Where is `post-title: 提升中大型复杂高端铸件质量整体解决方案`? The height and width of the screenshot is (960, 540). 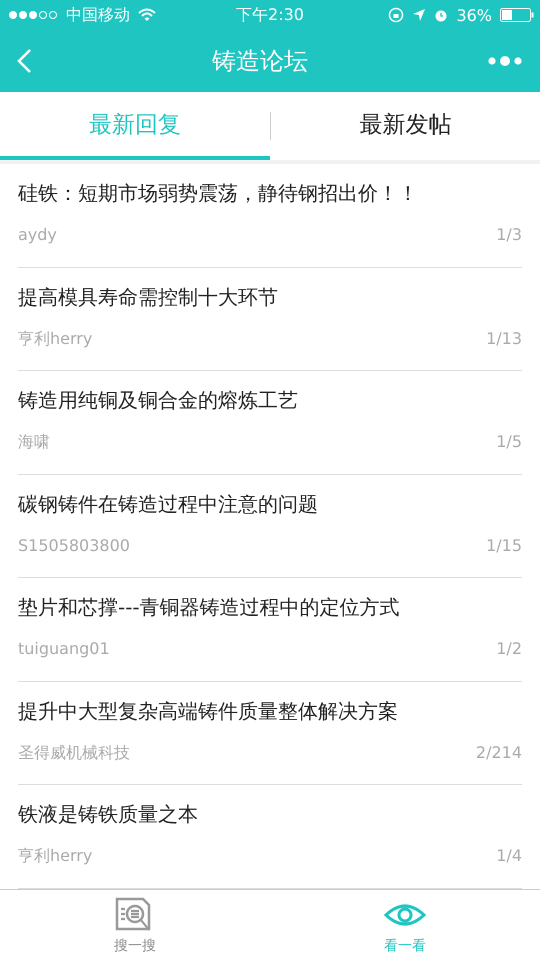
post-title: 提升中大型复杂高端铸件质量整体解决方案 is located at coordinates (270, 711).